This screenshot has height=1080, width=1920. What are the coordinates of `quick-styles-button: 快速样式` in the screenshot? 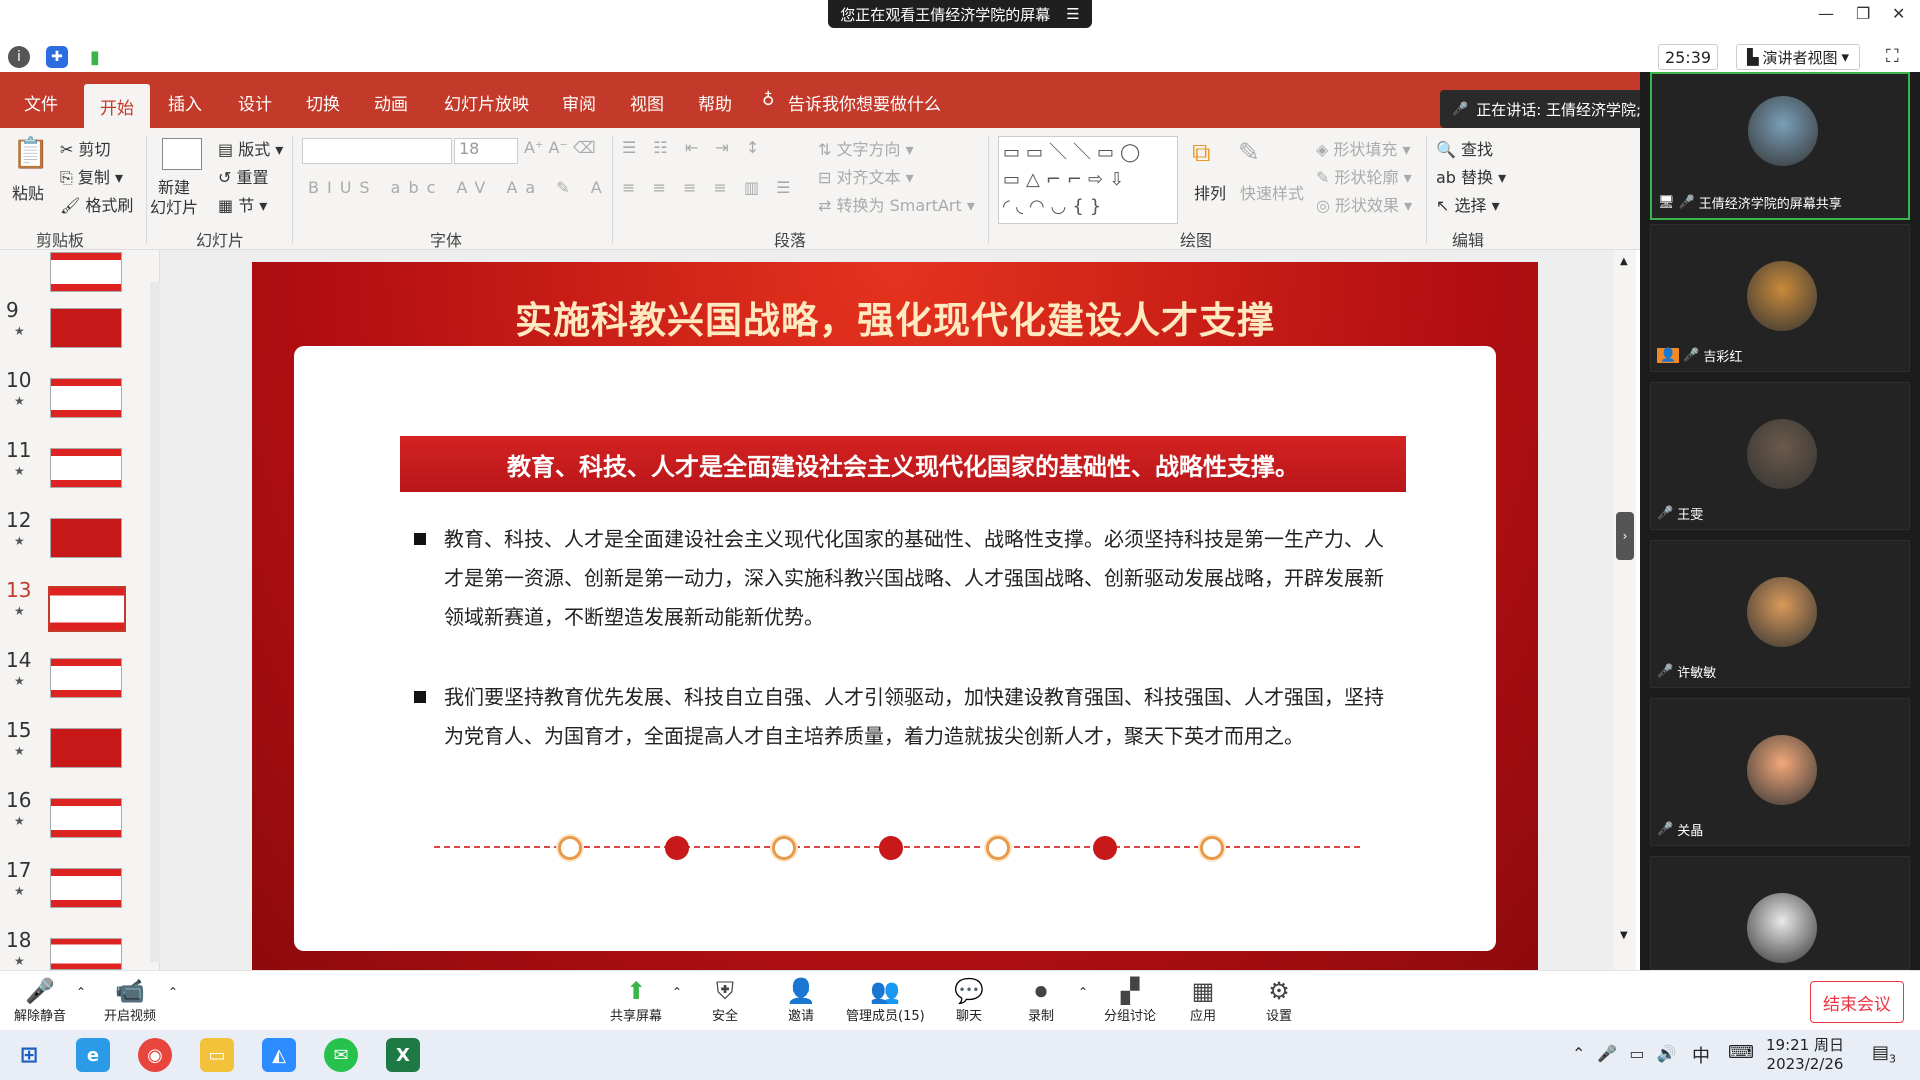 It's located at (1272, 192).